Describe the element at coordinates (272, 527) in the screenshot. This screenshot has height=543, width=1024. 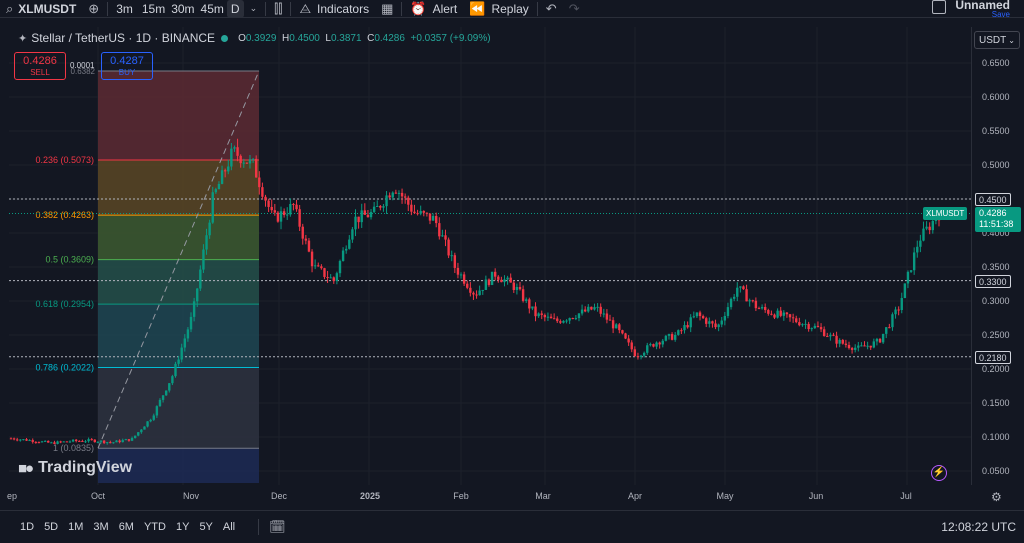
I see `calendar-icon: 🗓︎` at that location.